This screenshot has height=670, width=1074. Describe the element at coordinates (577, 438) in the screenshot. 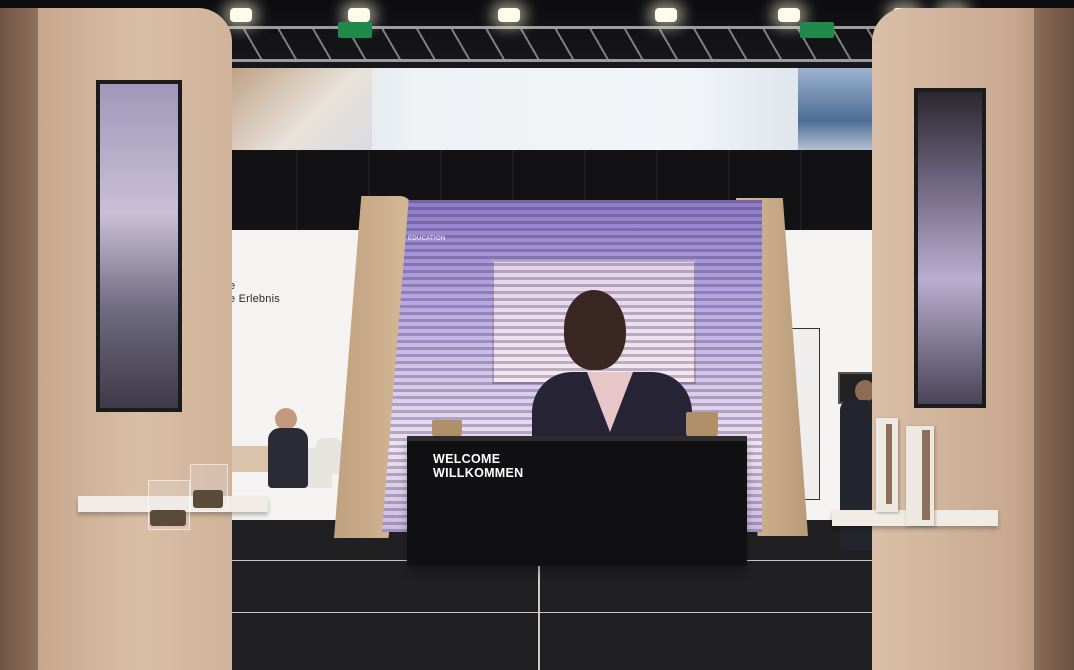

I see `counter-top` at that location.